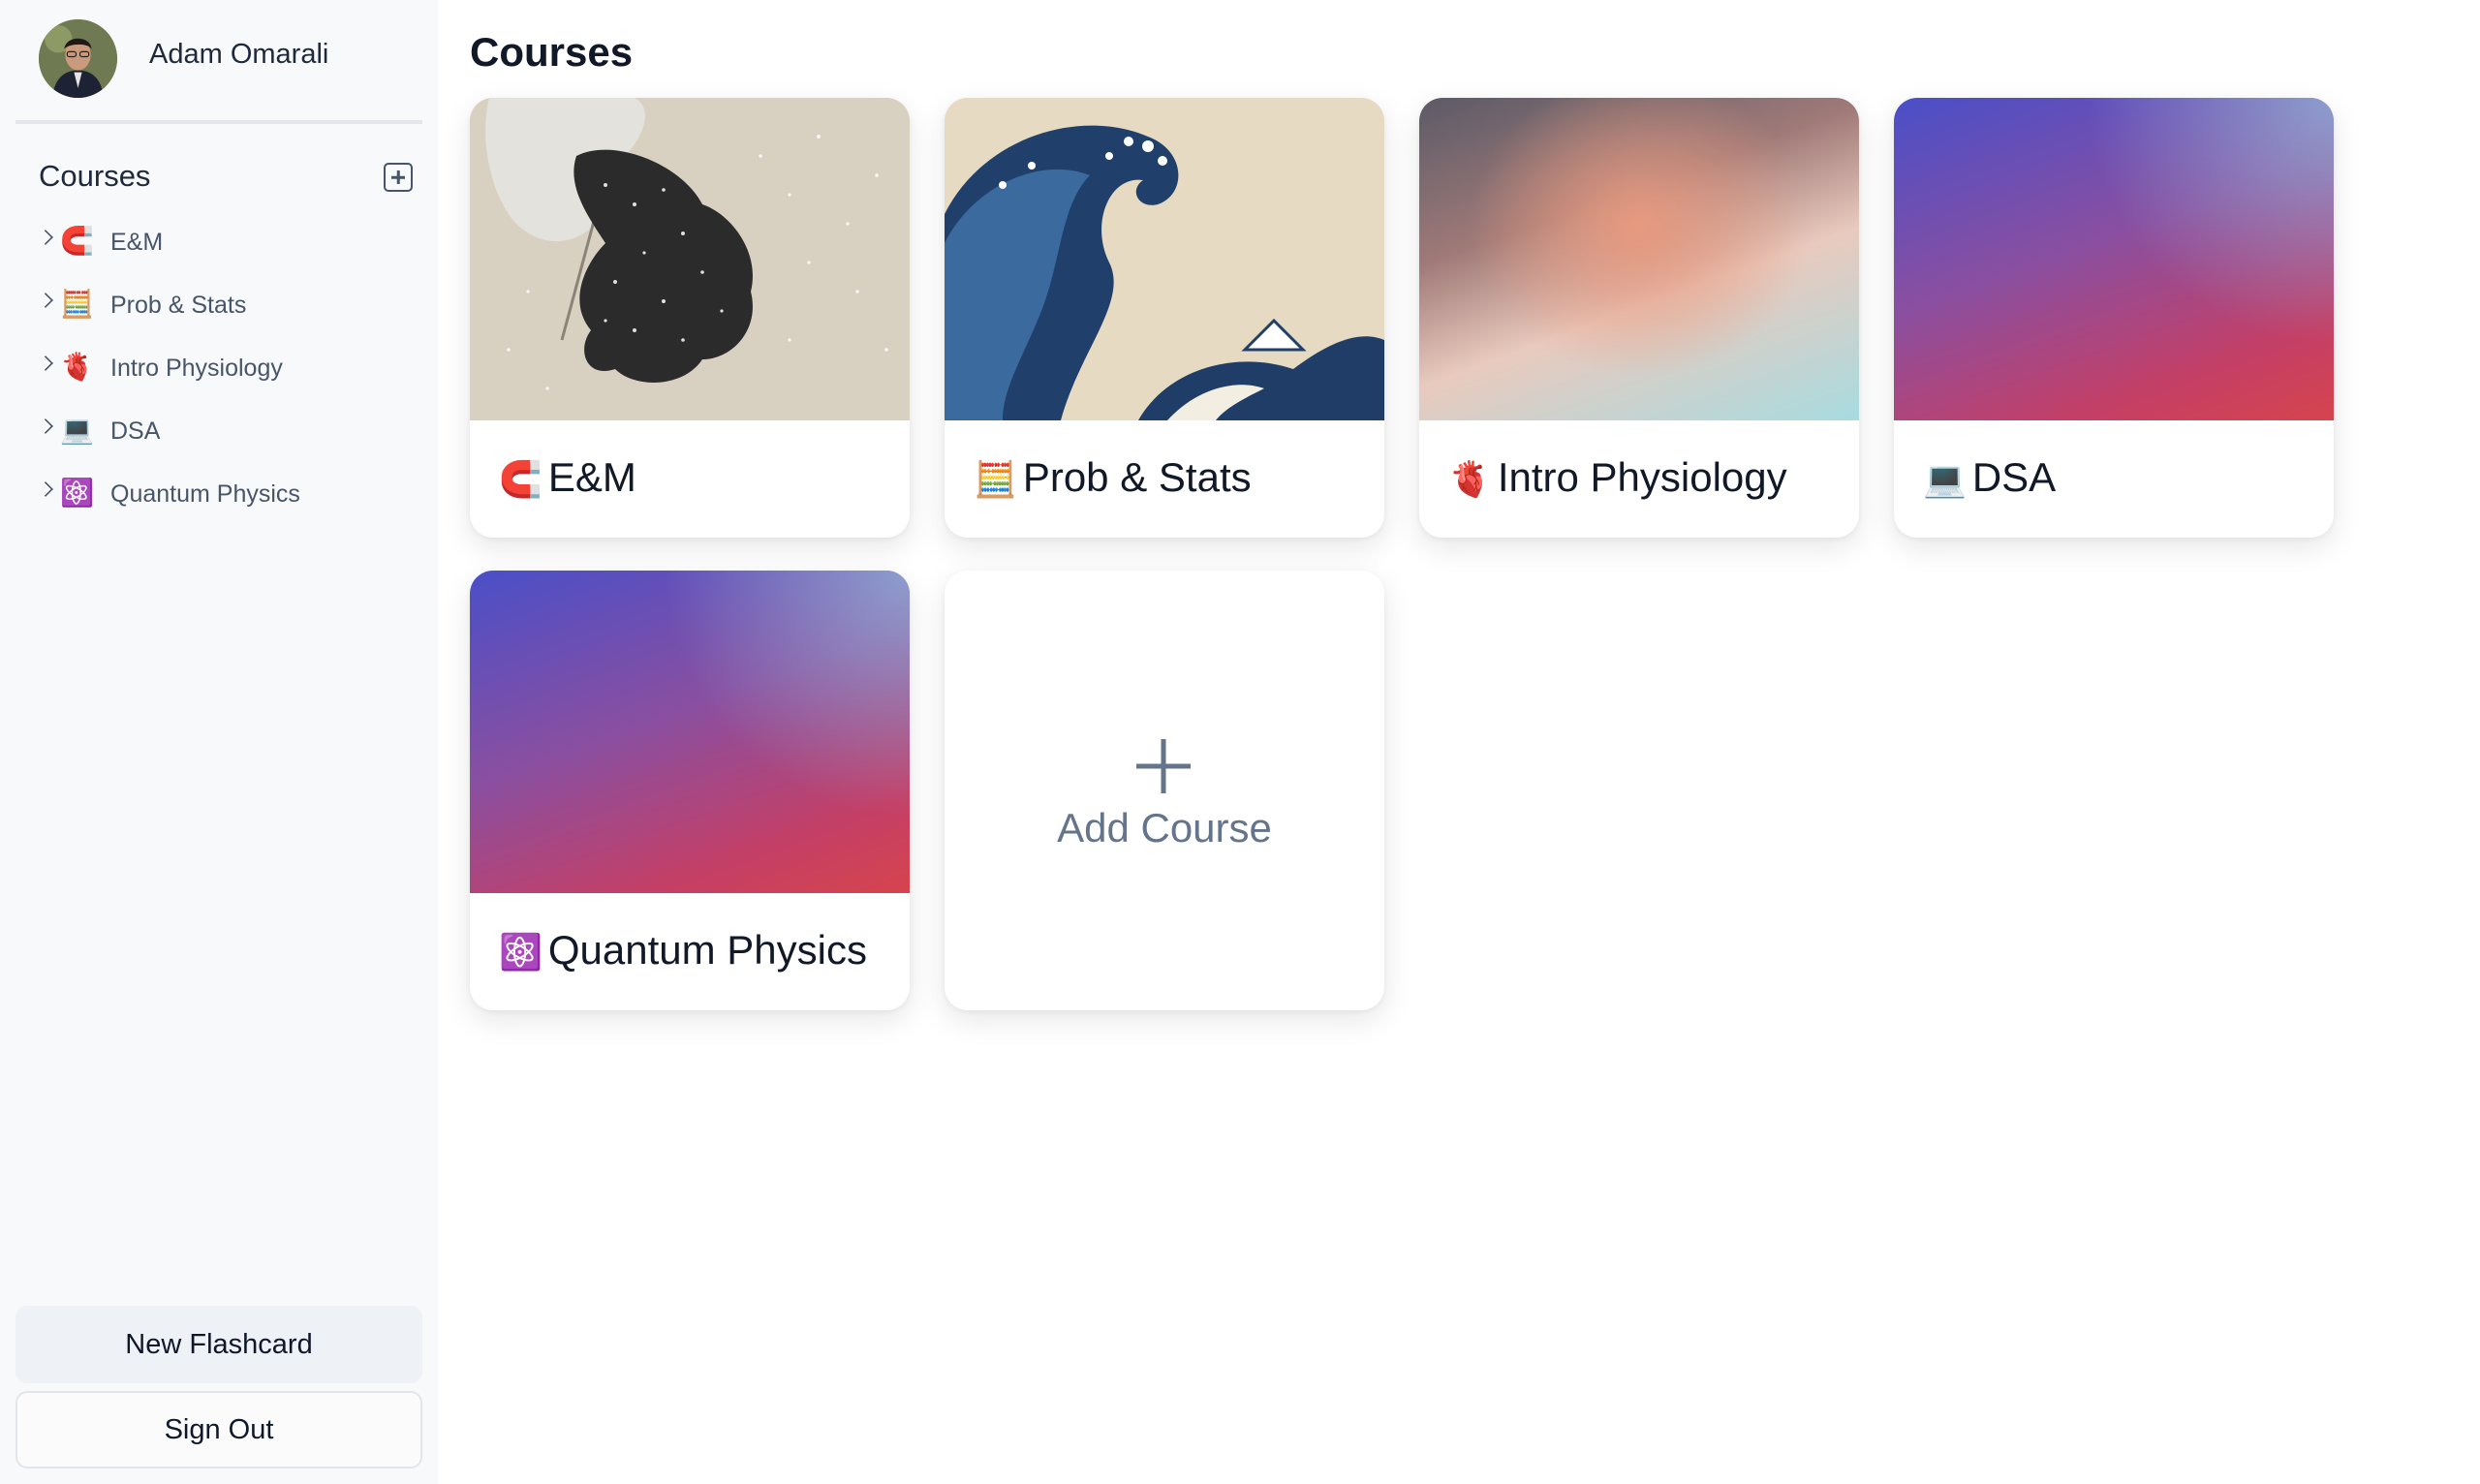 The height and width of the screenshot is (1484, 2480). What do you see at coordinates (78, 58) in the screenshot?
I see `avatar` at bounding box center [78, 58].